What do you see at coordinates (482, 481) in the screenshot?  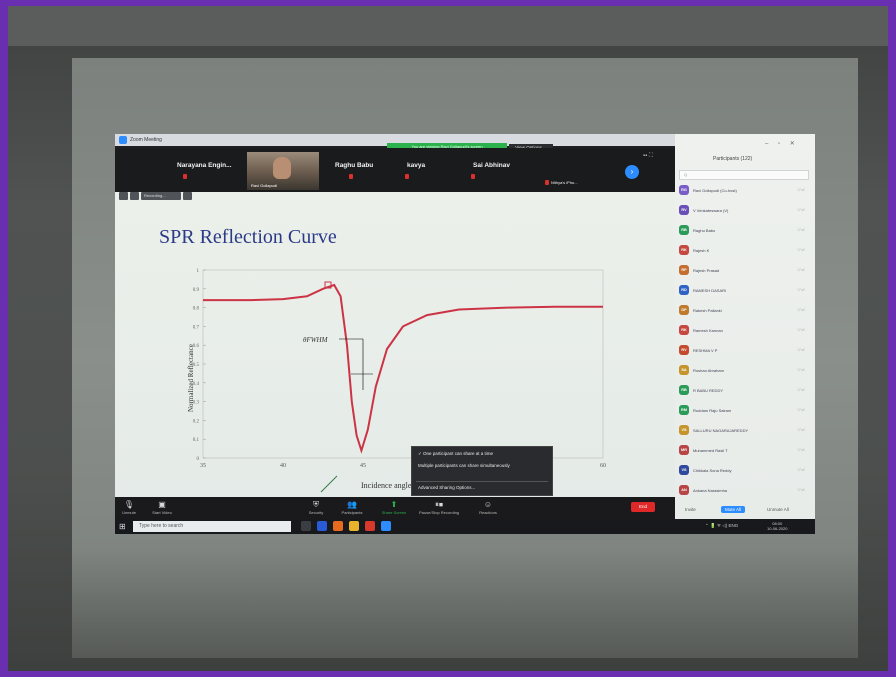 I see `menu-divider` at bounding box center [482, 481].